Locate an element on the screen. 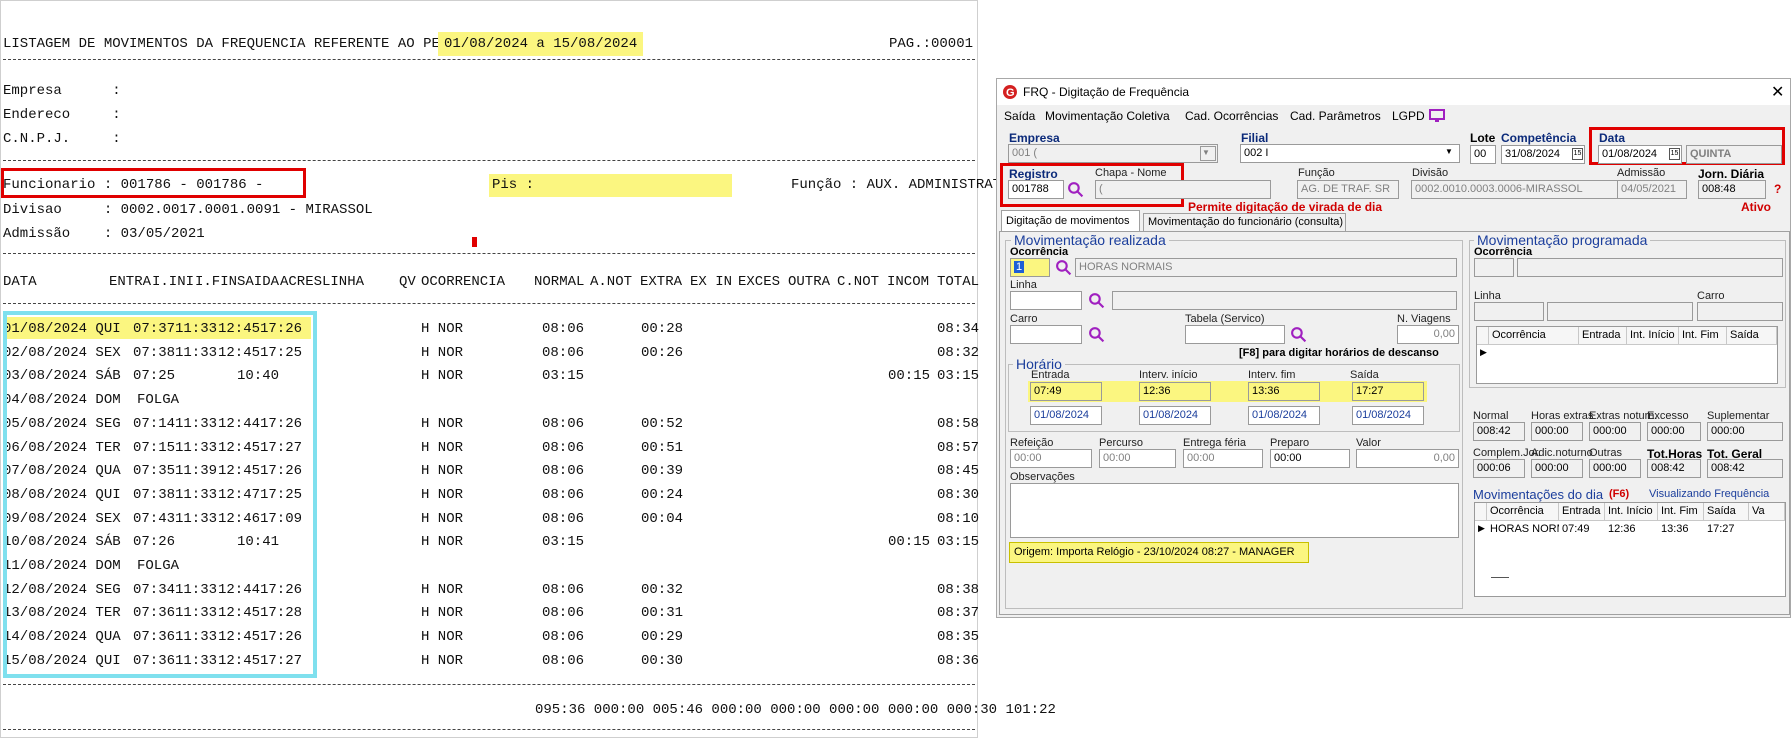 The height and width of the screenshot is (738, 1791). report-cell-total: 08:38 is located at coordinates (958, 589).